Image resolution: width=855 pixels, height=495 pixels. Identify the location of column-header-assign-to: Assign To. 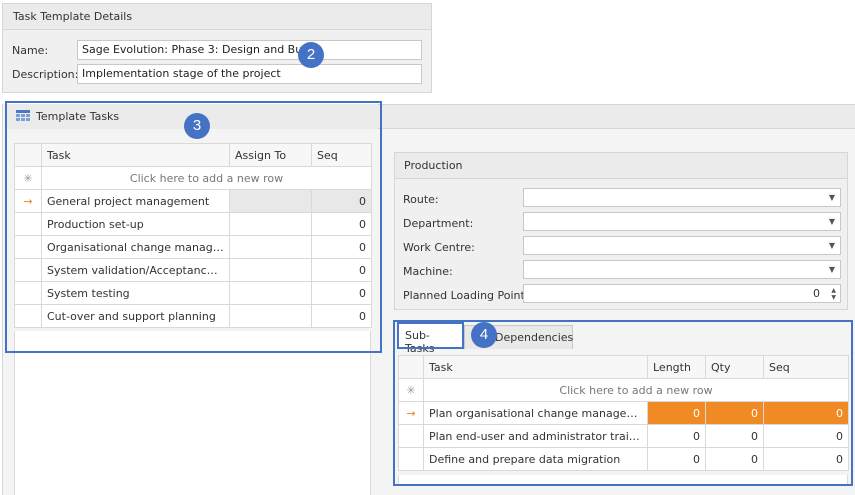
(270, 155).